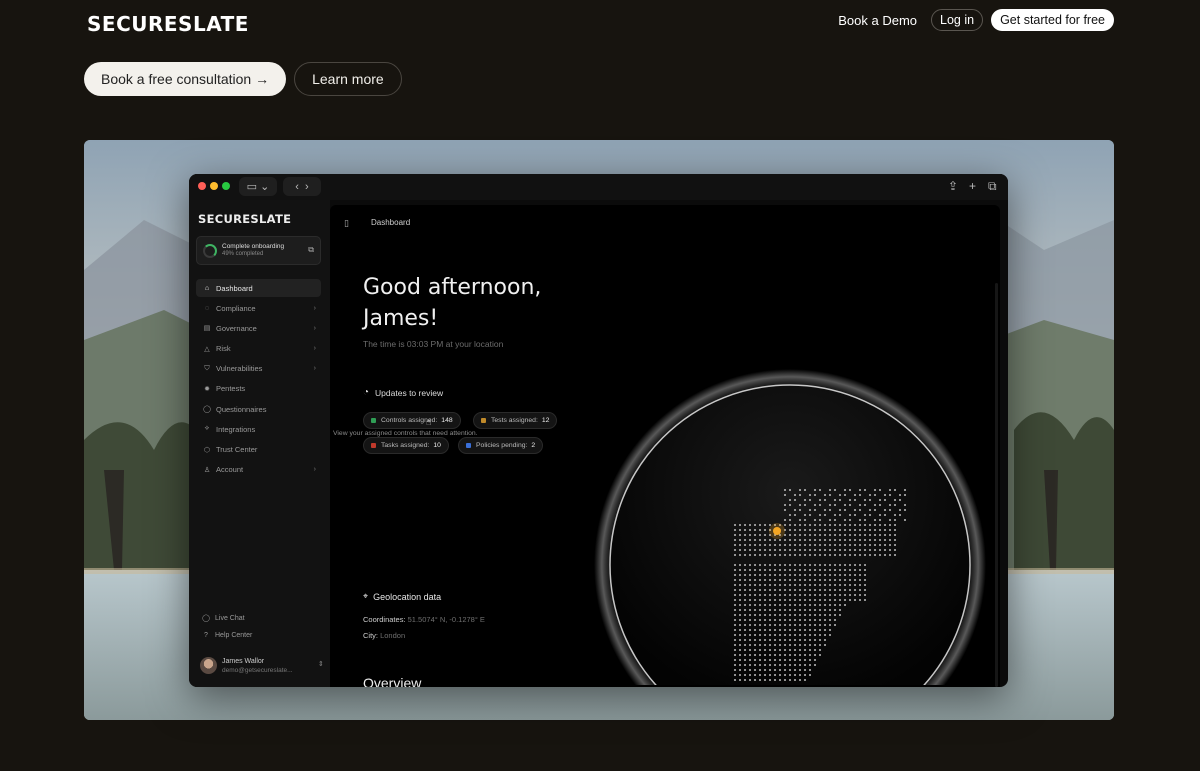 The image size is (1200, 771). What do you see at coordinates (412, 420) in the screenshot?
I see `update-pill-controls: Controls assigned: 148` at bounding box center [412, 420].